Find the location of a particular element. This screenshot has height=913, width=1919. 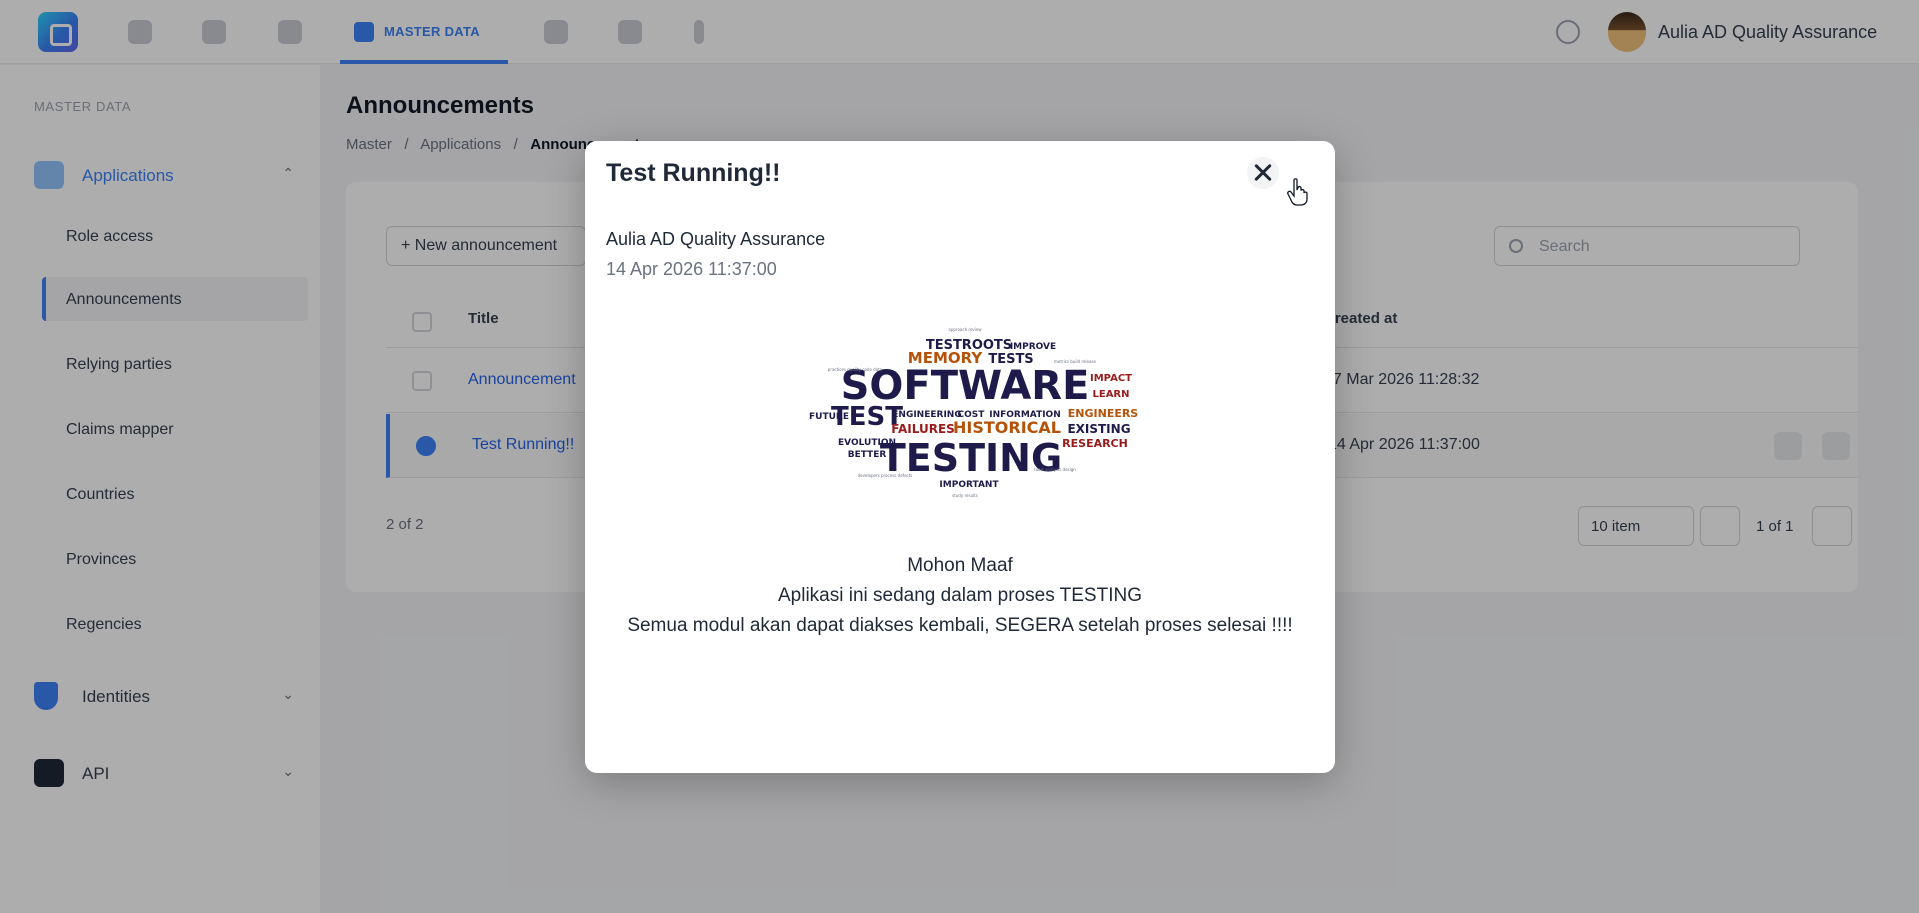

modal-message-line: Mohon Maaf is located at coordinates (960, 565).